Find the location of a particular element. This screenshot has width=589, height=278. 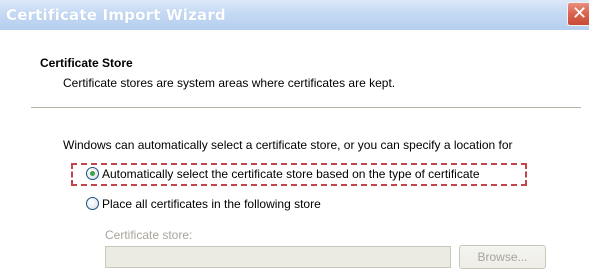

radio-selected-dot is located at coordinates (92, 173).